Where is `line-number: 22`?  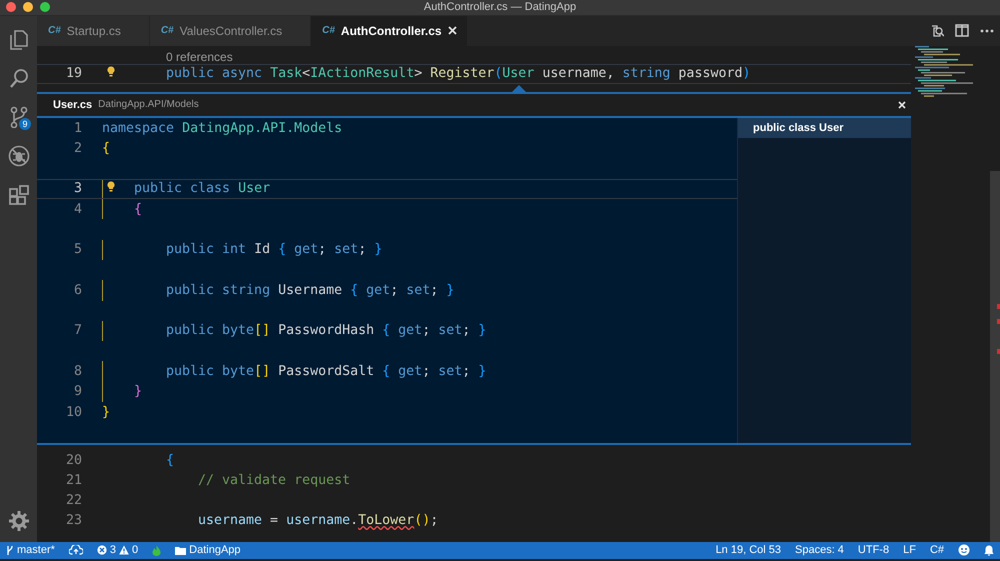
line-number: 22 is located at coordinates (73, 500).